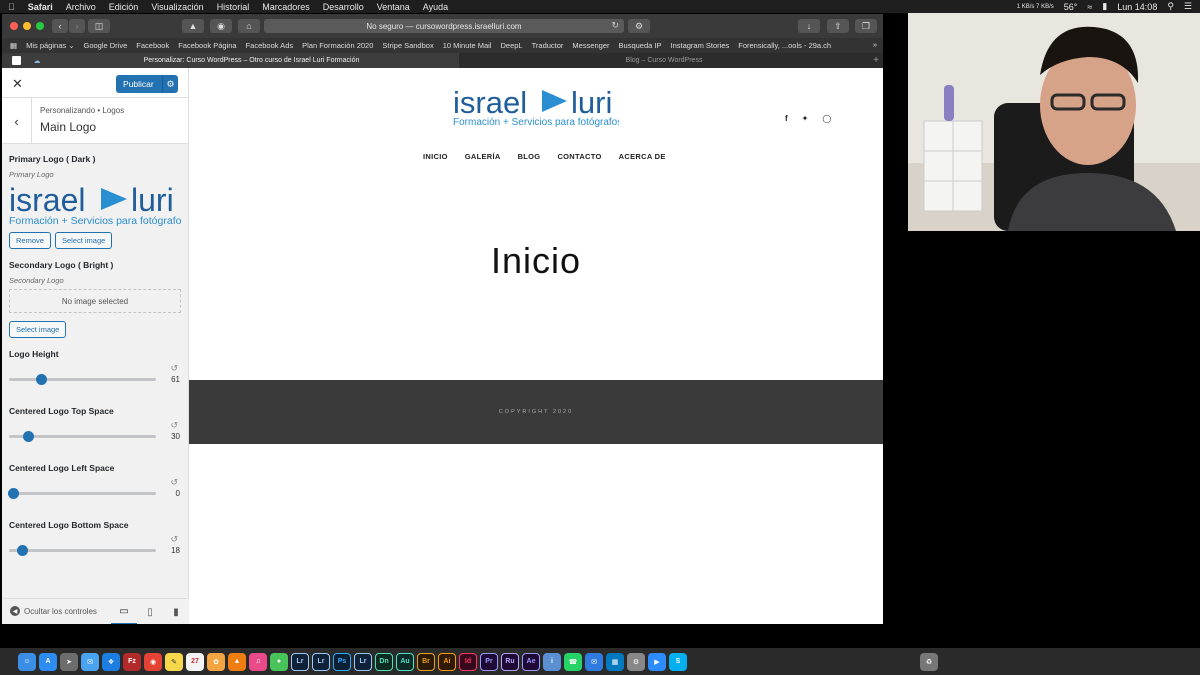 This screenshot has width=1200, height=675. Describe the element at coordinates (876, 60) in the screenshot. I see `new-tab-button: +` at that location.